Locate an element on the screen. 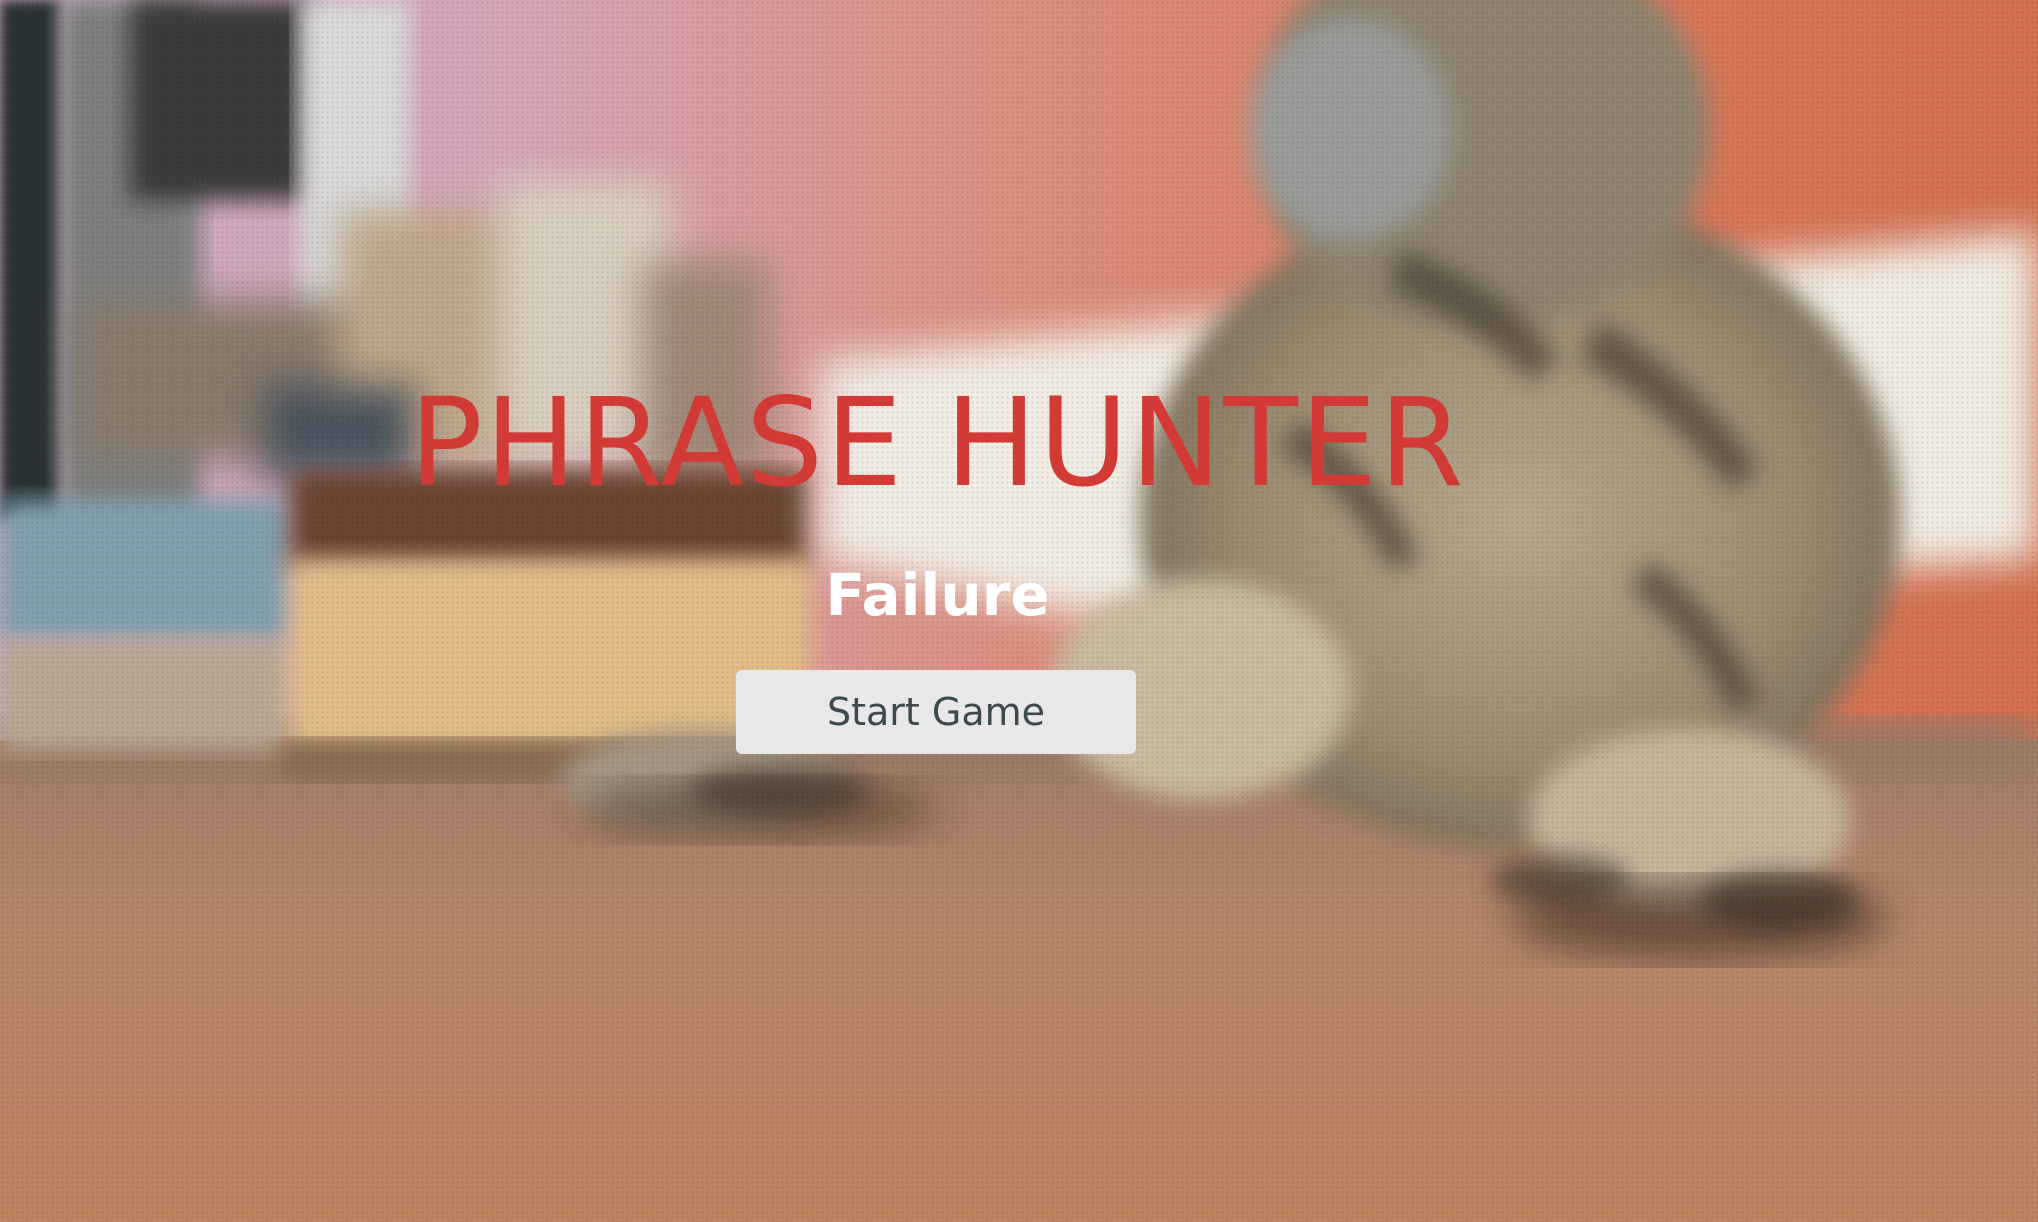 Image resolution: width=2038 pixels, height=1222 pixels. start-game-button: Start Game is located at coordinates (936, 712).